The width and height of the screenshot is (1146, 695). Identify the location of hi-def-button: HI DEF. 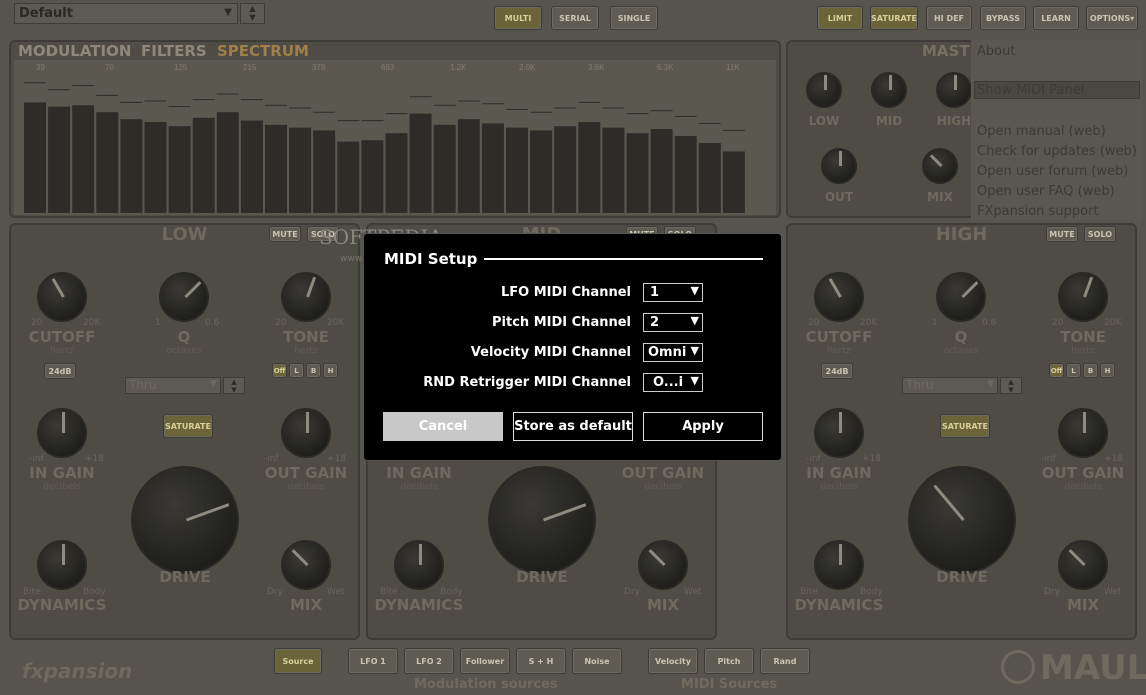
(949, 18).